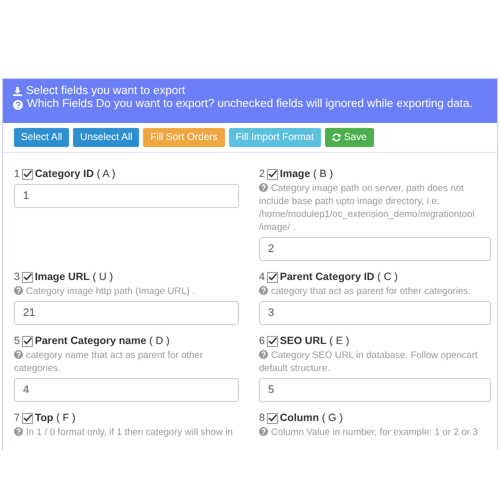 The height and width of the screenshot is (500, 500). What do you see at coordinates (375, 291) in the screenshot?
I see `field-hint: category that act as parent for other categories.` at bounding box center [375, 291].